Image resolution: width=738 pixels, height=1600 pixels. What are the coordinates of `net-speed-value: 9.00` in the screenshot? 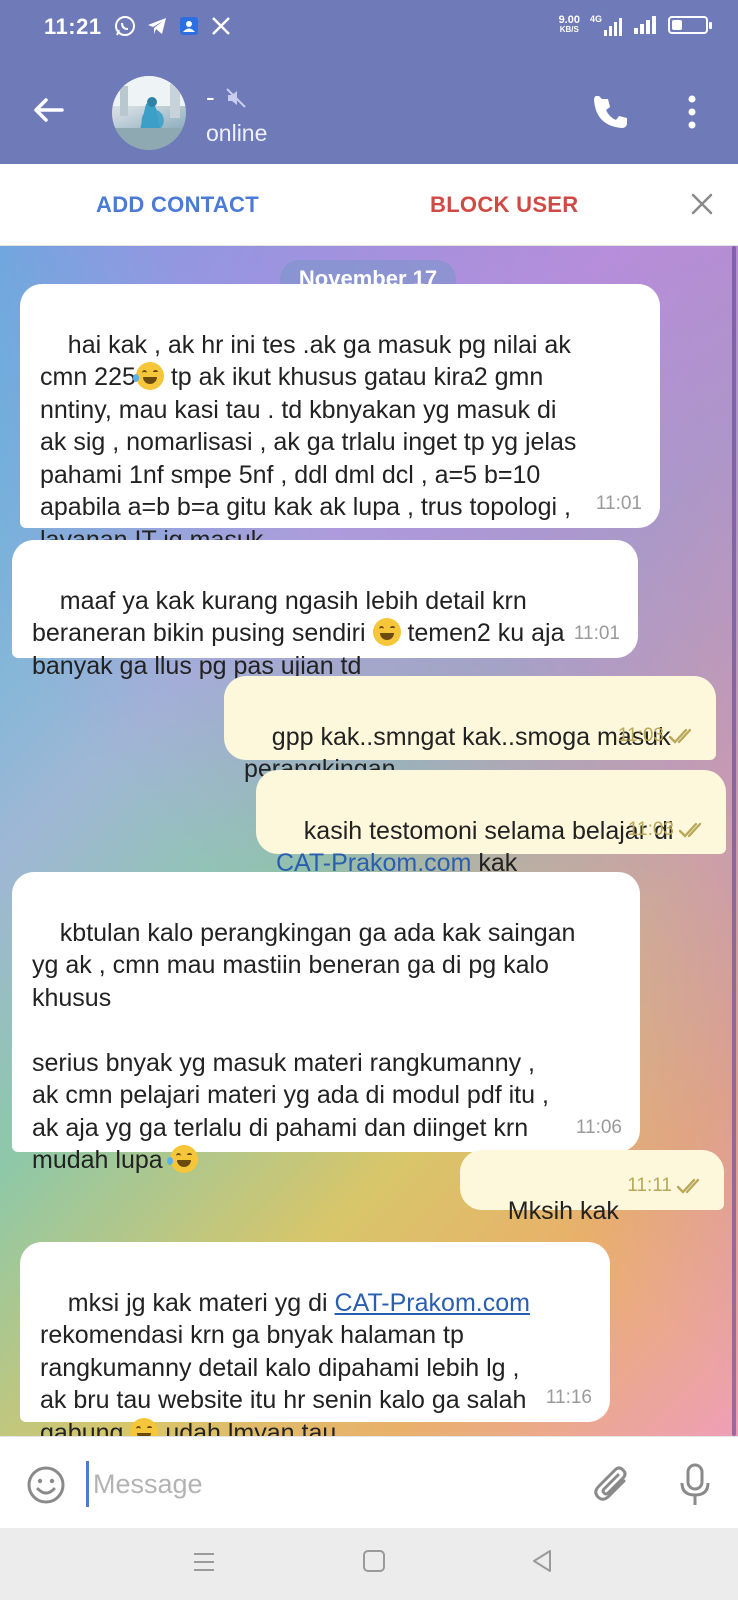 It's located at (569, 20).